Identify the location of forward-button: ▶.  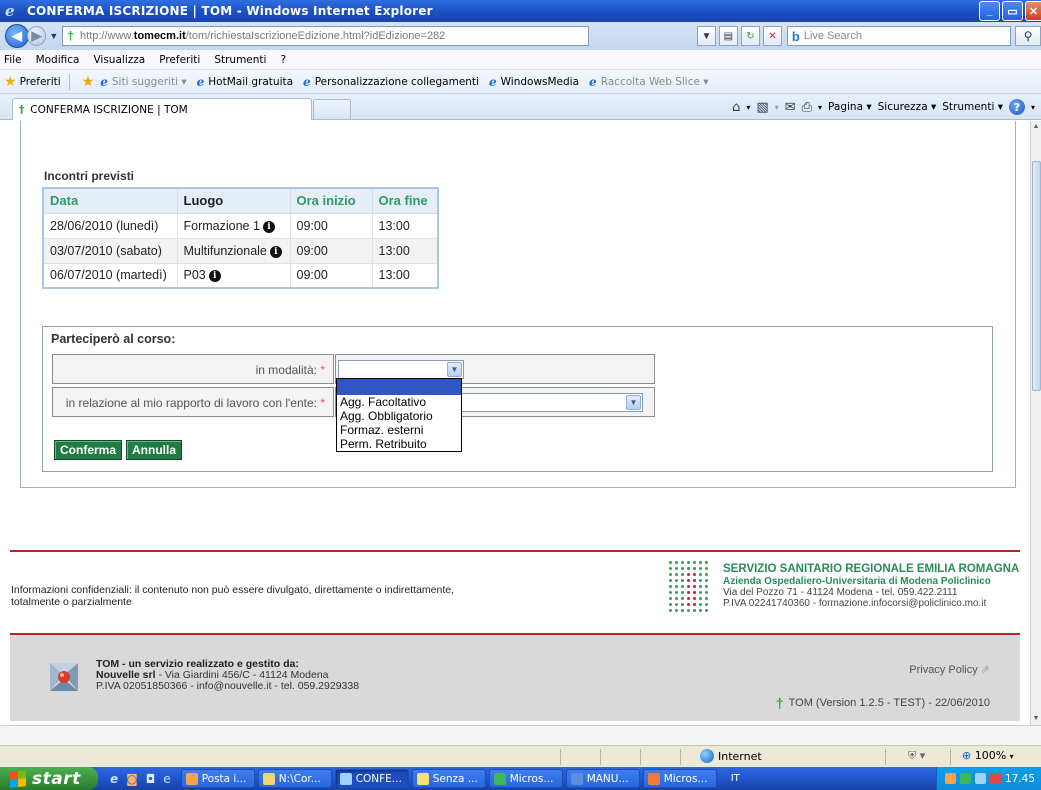
(36, 36).